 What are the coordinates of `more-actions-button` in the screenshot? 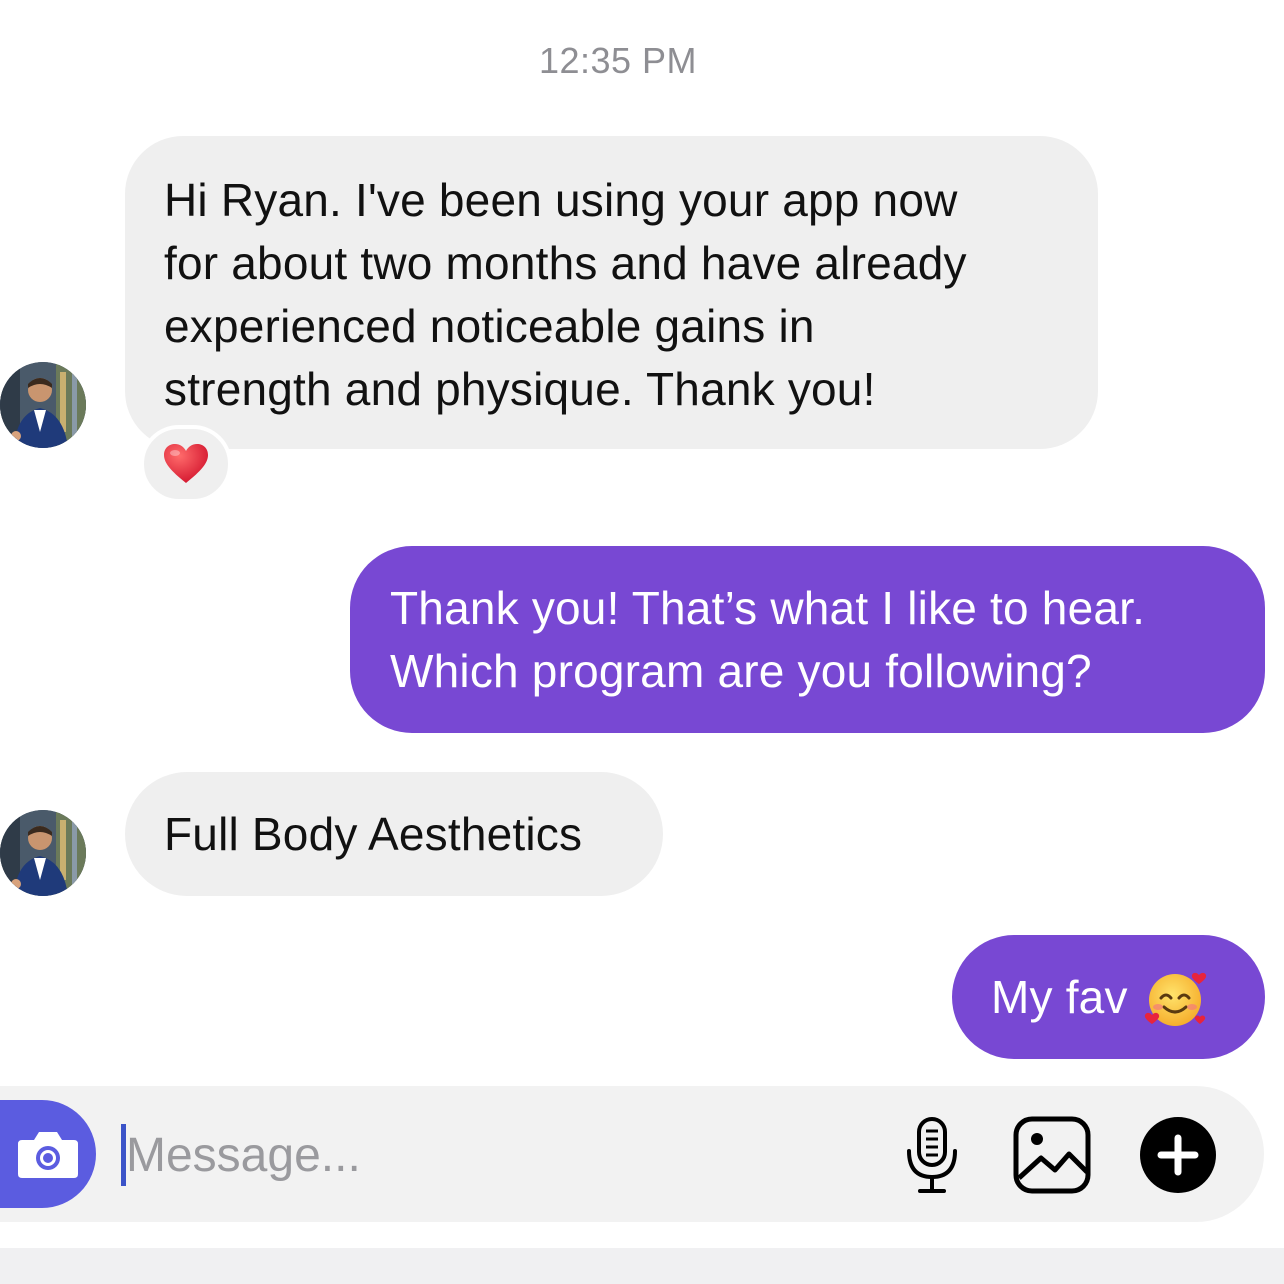 It's located at (1178, 1155).